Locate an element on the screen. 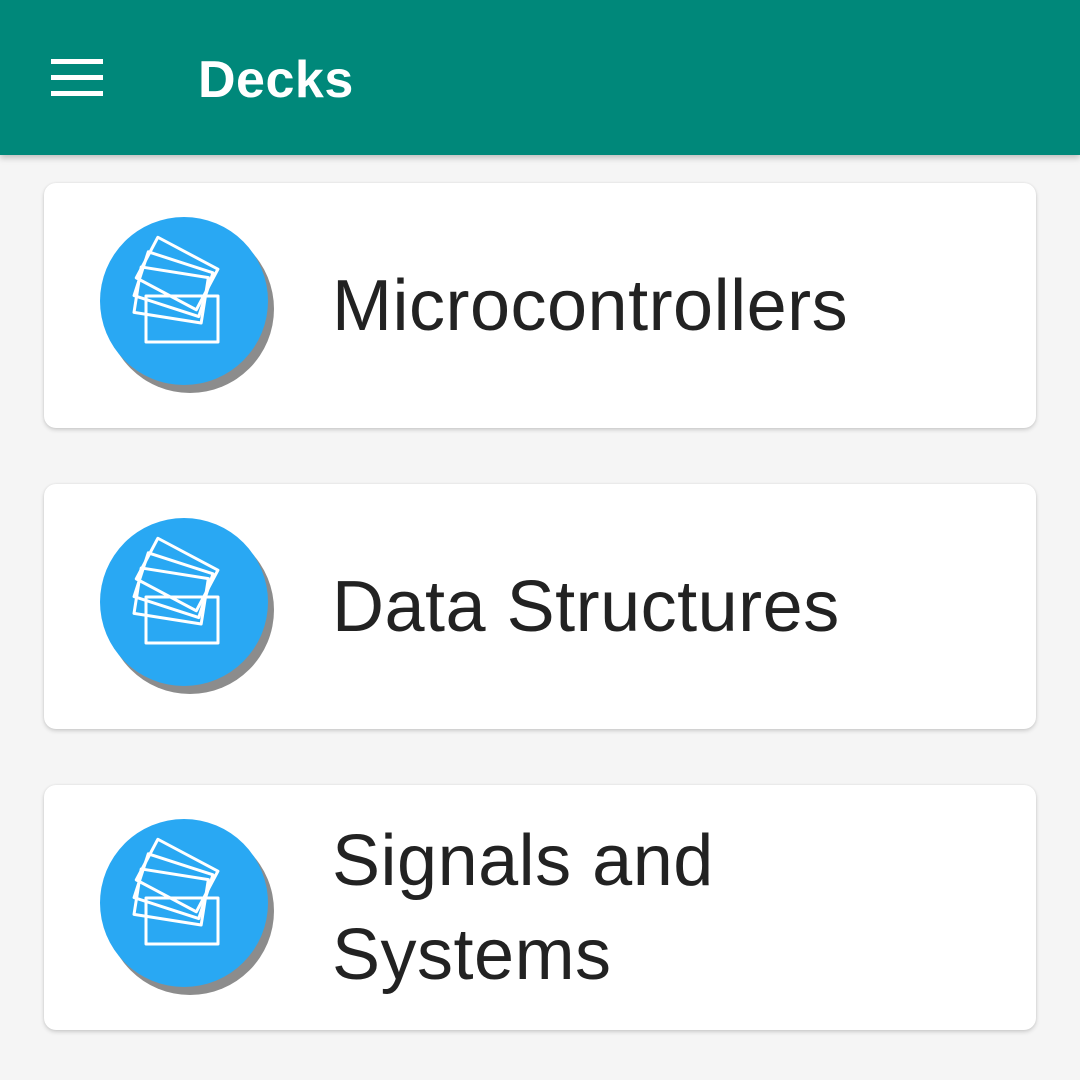 Image resolution: width=1080 pixels, height=1080 pixels. deck-name: Data Structures is located at coordinates (586, 606).